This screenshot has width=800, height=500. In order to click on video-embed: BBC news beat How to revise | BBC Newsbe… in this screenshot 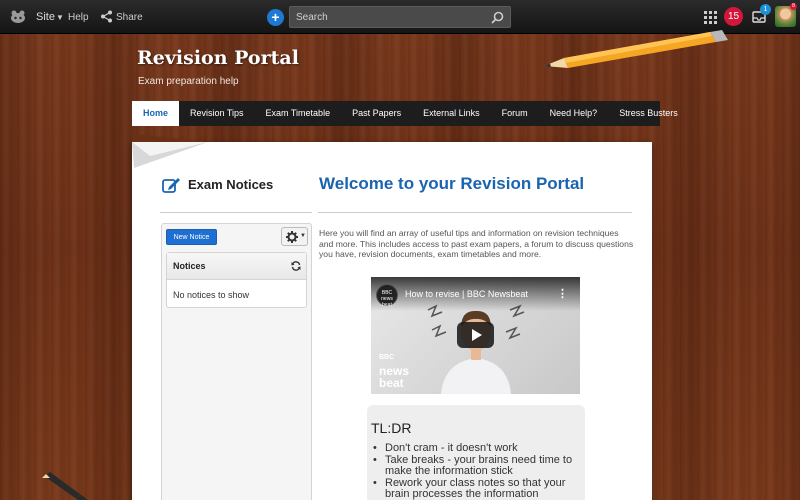, I will do `click(475, 335)`.